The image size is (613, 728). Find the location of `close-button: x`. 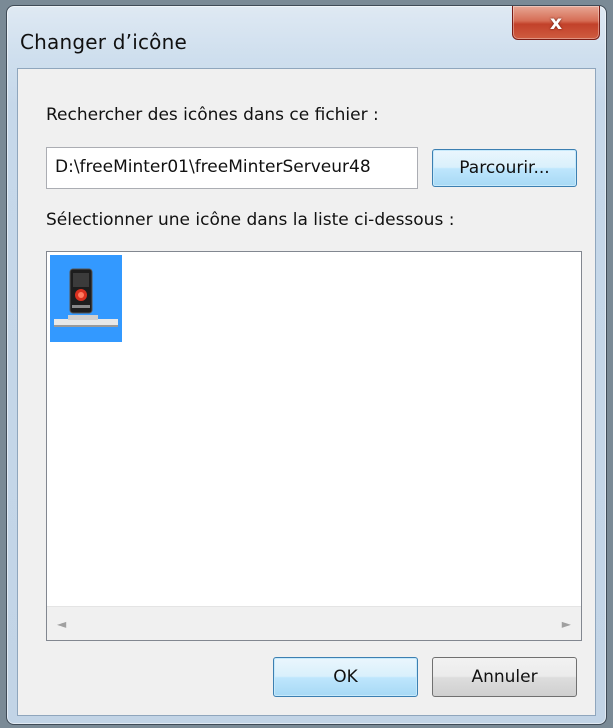

close-button: x is located at coordinates (556, 23).